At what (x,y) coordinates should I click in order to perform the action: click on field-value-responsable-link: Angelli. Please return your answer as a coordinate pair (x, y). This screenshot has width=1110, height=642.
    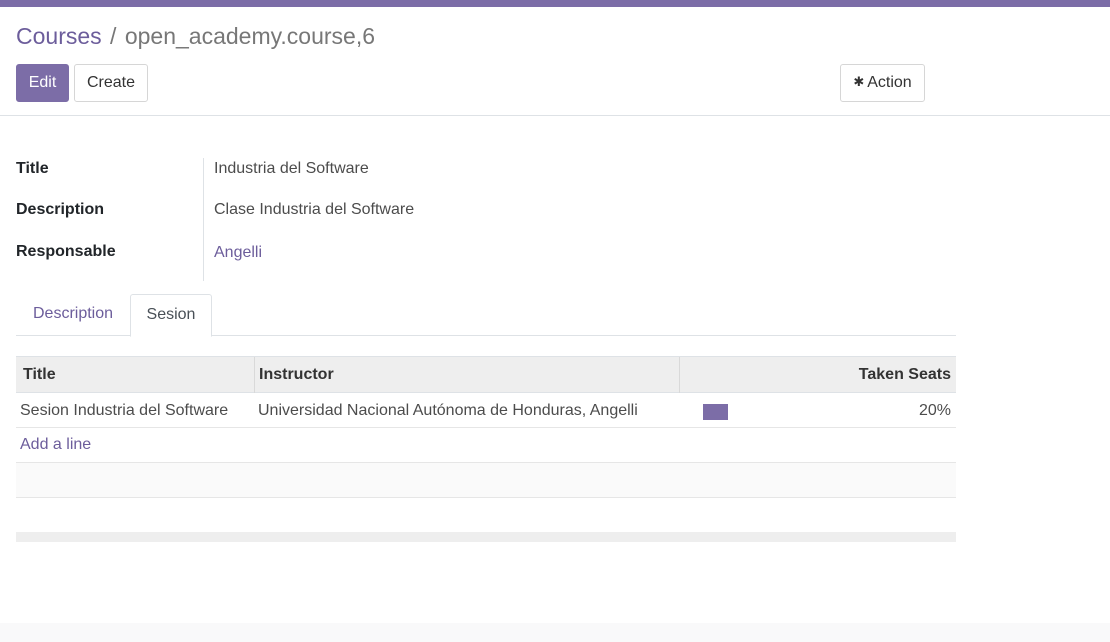
    Looking at the image, I should click on (238, 253).